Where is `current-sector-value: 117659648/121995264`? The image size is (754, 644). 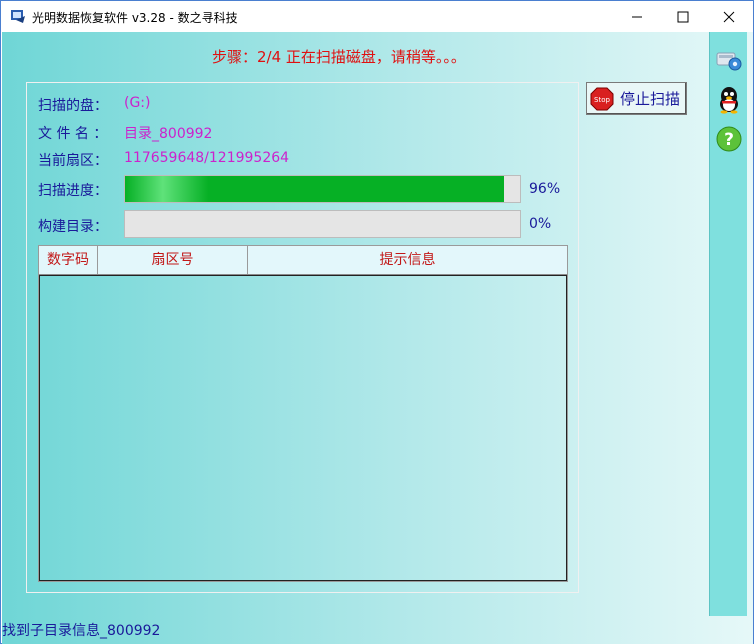 current-sector-value: 117659648/121995264 is located at coordinates (207, 158).